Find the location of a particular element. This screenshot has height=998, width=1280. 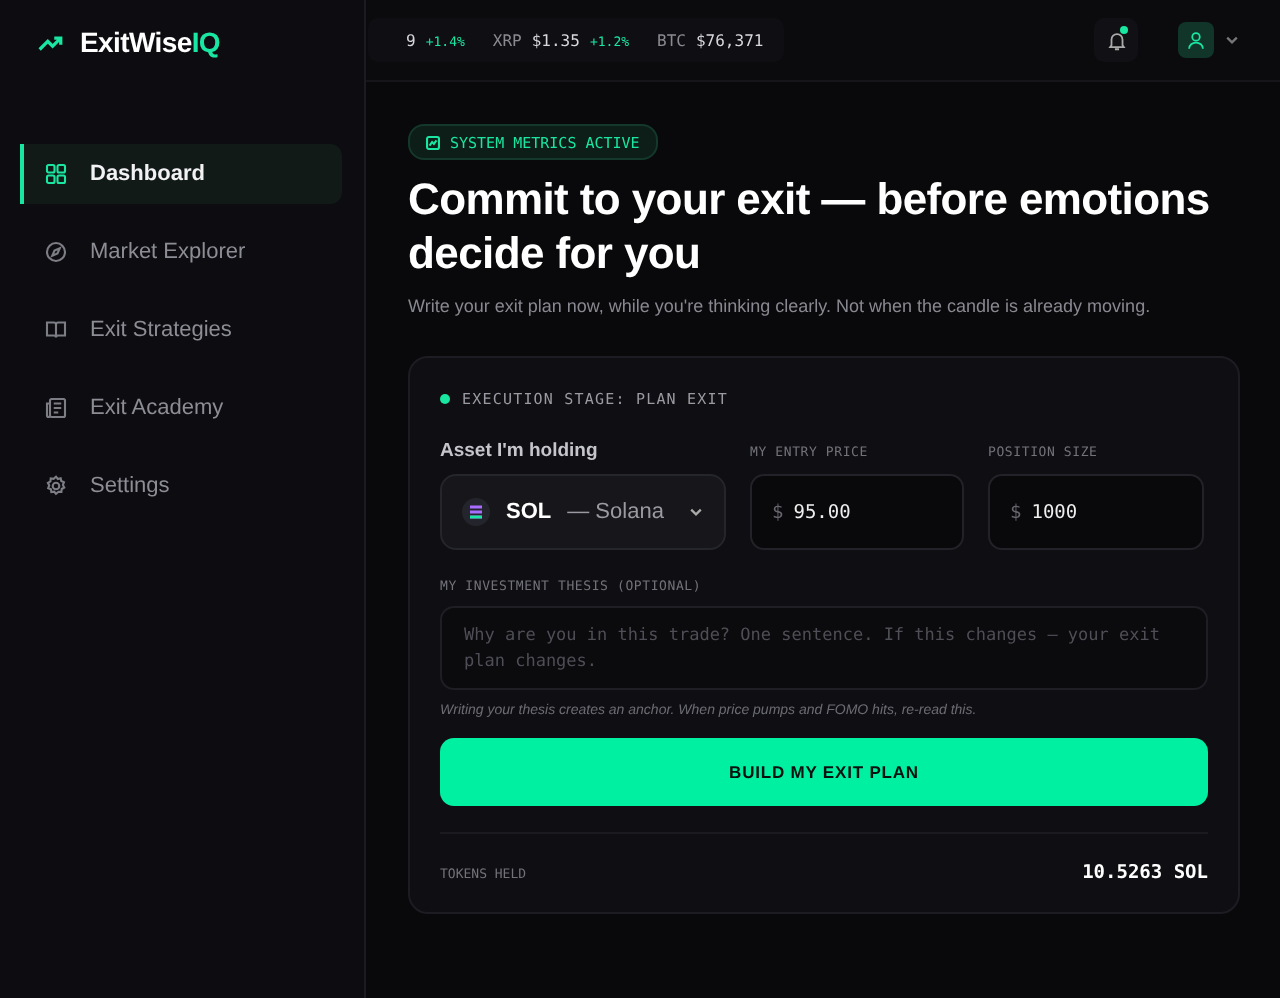

sidebar-item: Exit Strategies is located at coordinates (181, 330).